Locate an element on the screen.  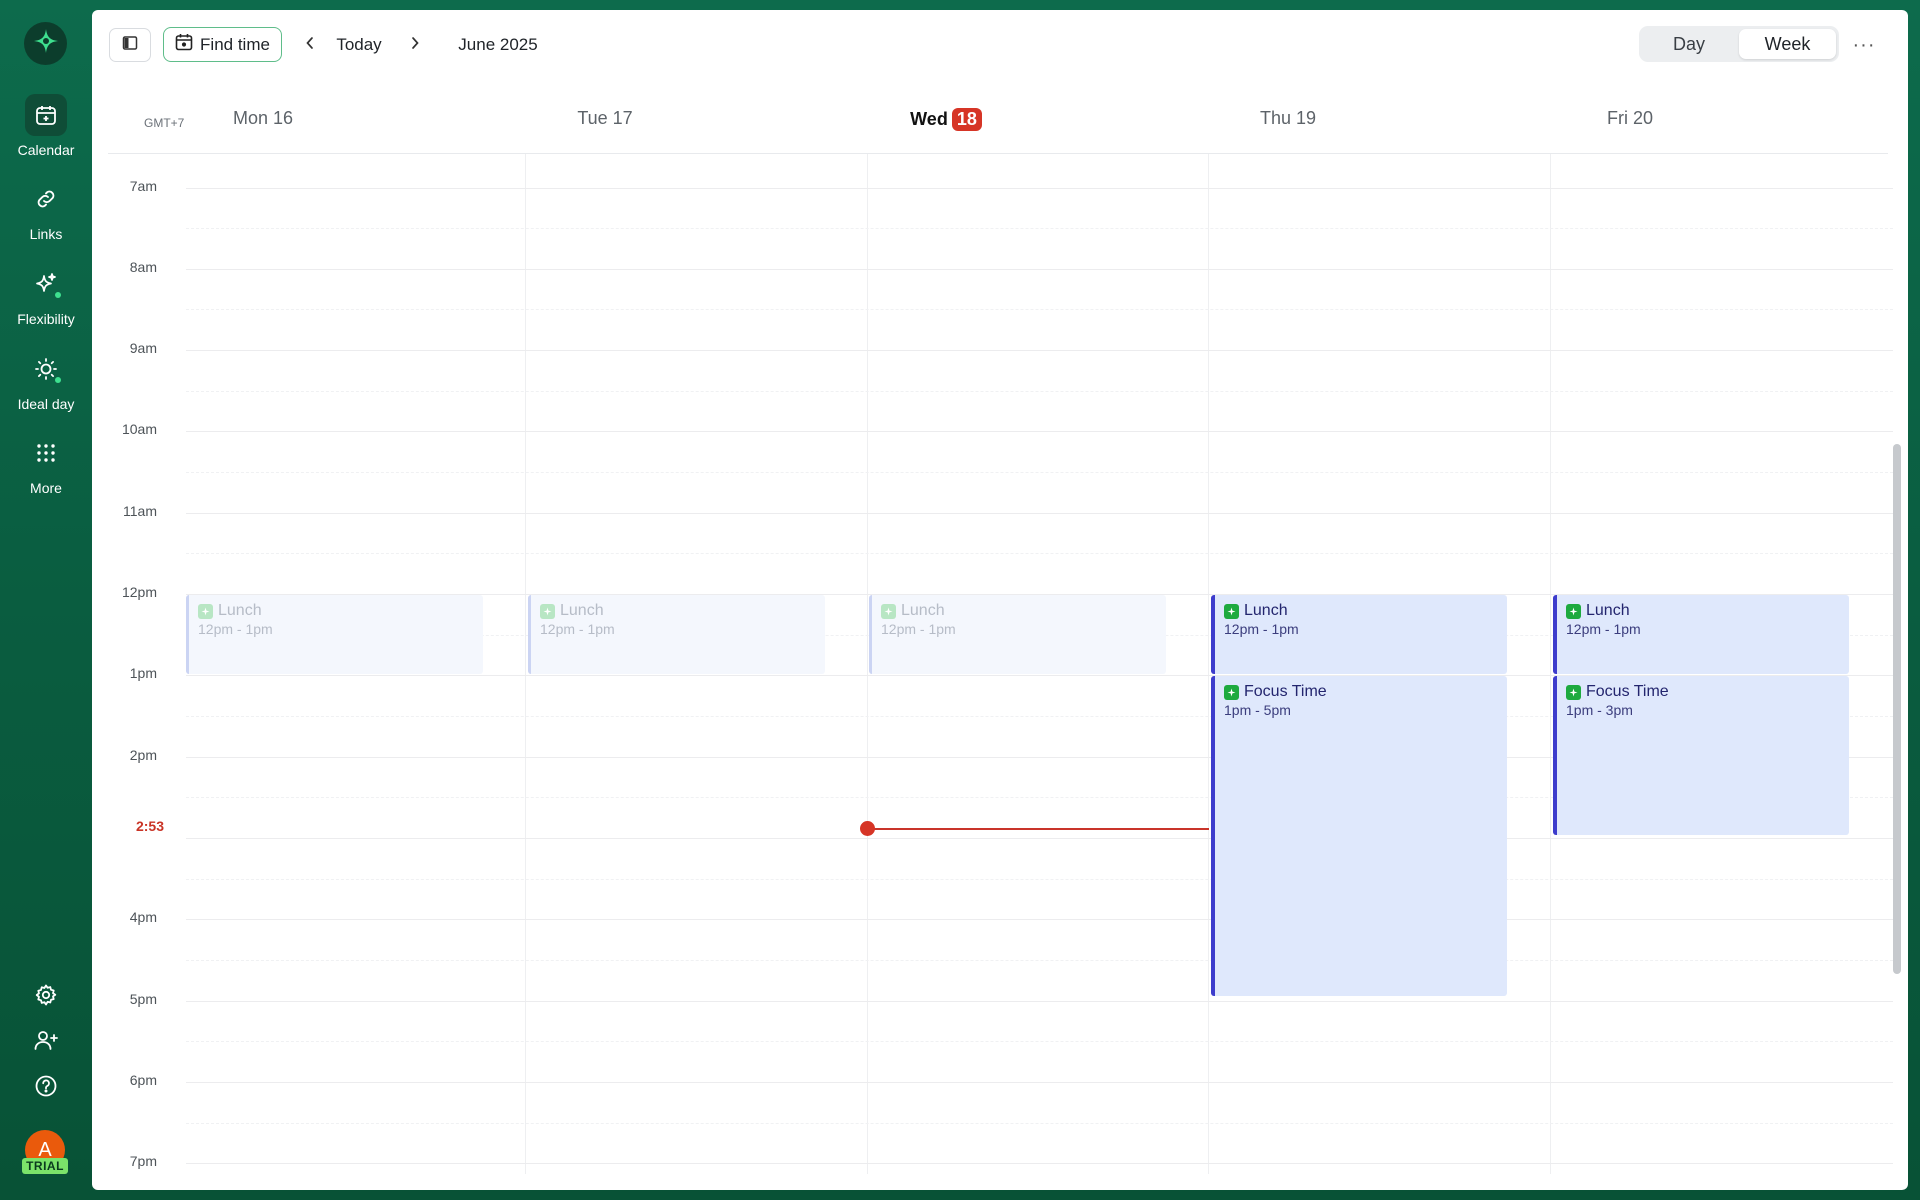
hour-label: 9am is located at coordinates (143, 348).